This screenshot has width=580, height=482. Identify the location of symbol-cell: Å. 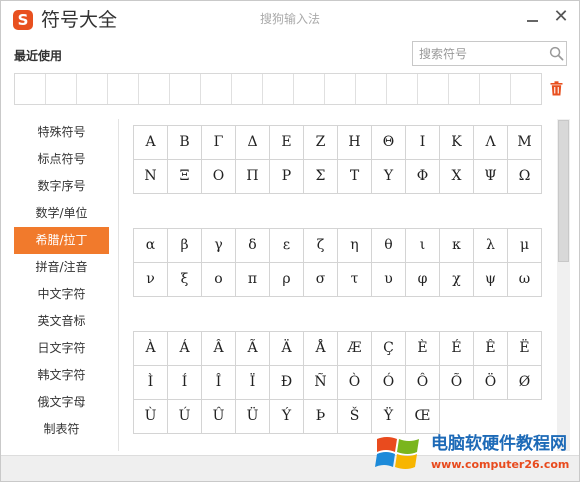
(321, 349).